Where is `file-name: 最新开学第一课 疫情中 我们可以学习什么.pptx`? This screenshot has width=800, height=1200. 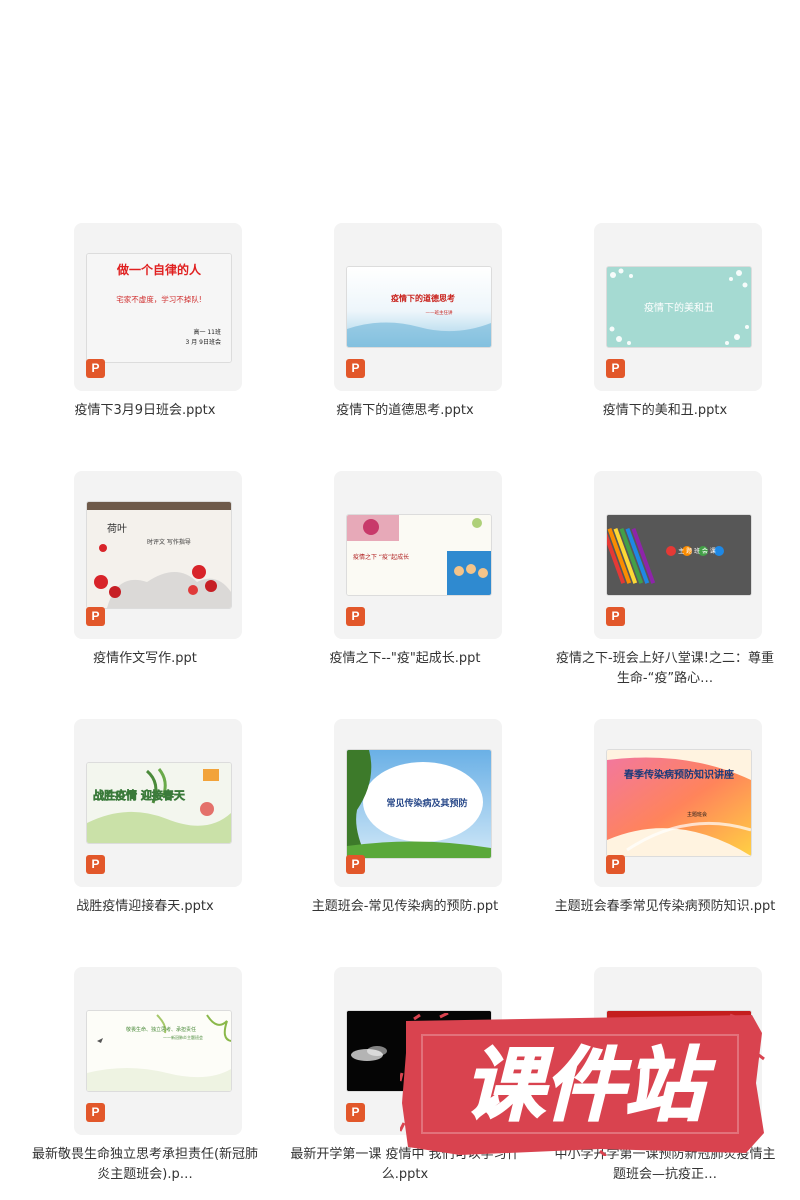 file-name: 最新开学第一课 疫情中 我们可以学习什么.pptx is located at coordinates (405, 1165).